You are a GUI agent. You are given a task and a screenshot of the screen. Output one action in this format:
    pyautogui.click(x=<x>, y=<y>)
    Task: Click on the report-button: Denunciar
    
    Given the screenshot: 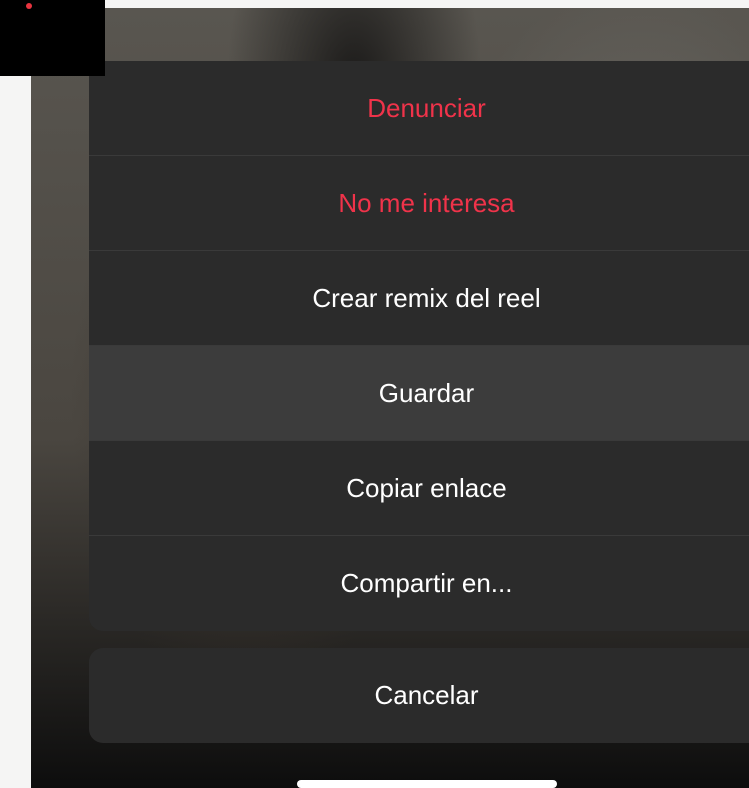 What is the action you would take?
    pyautogui.click(x=419, y=108)
    